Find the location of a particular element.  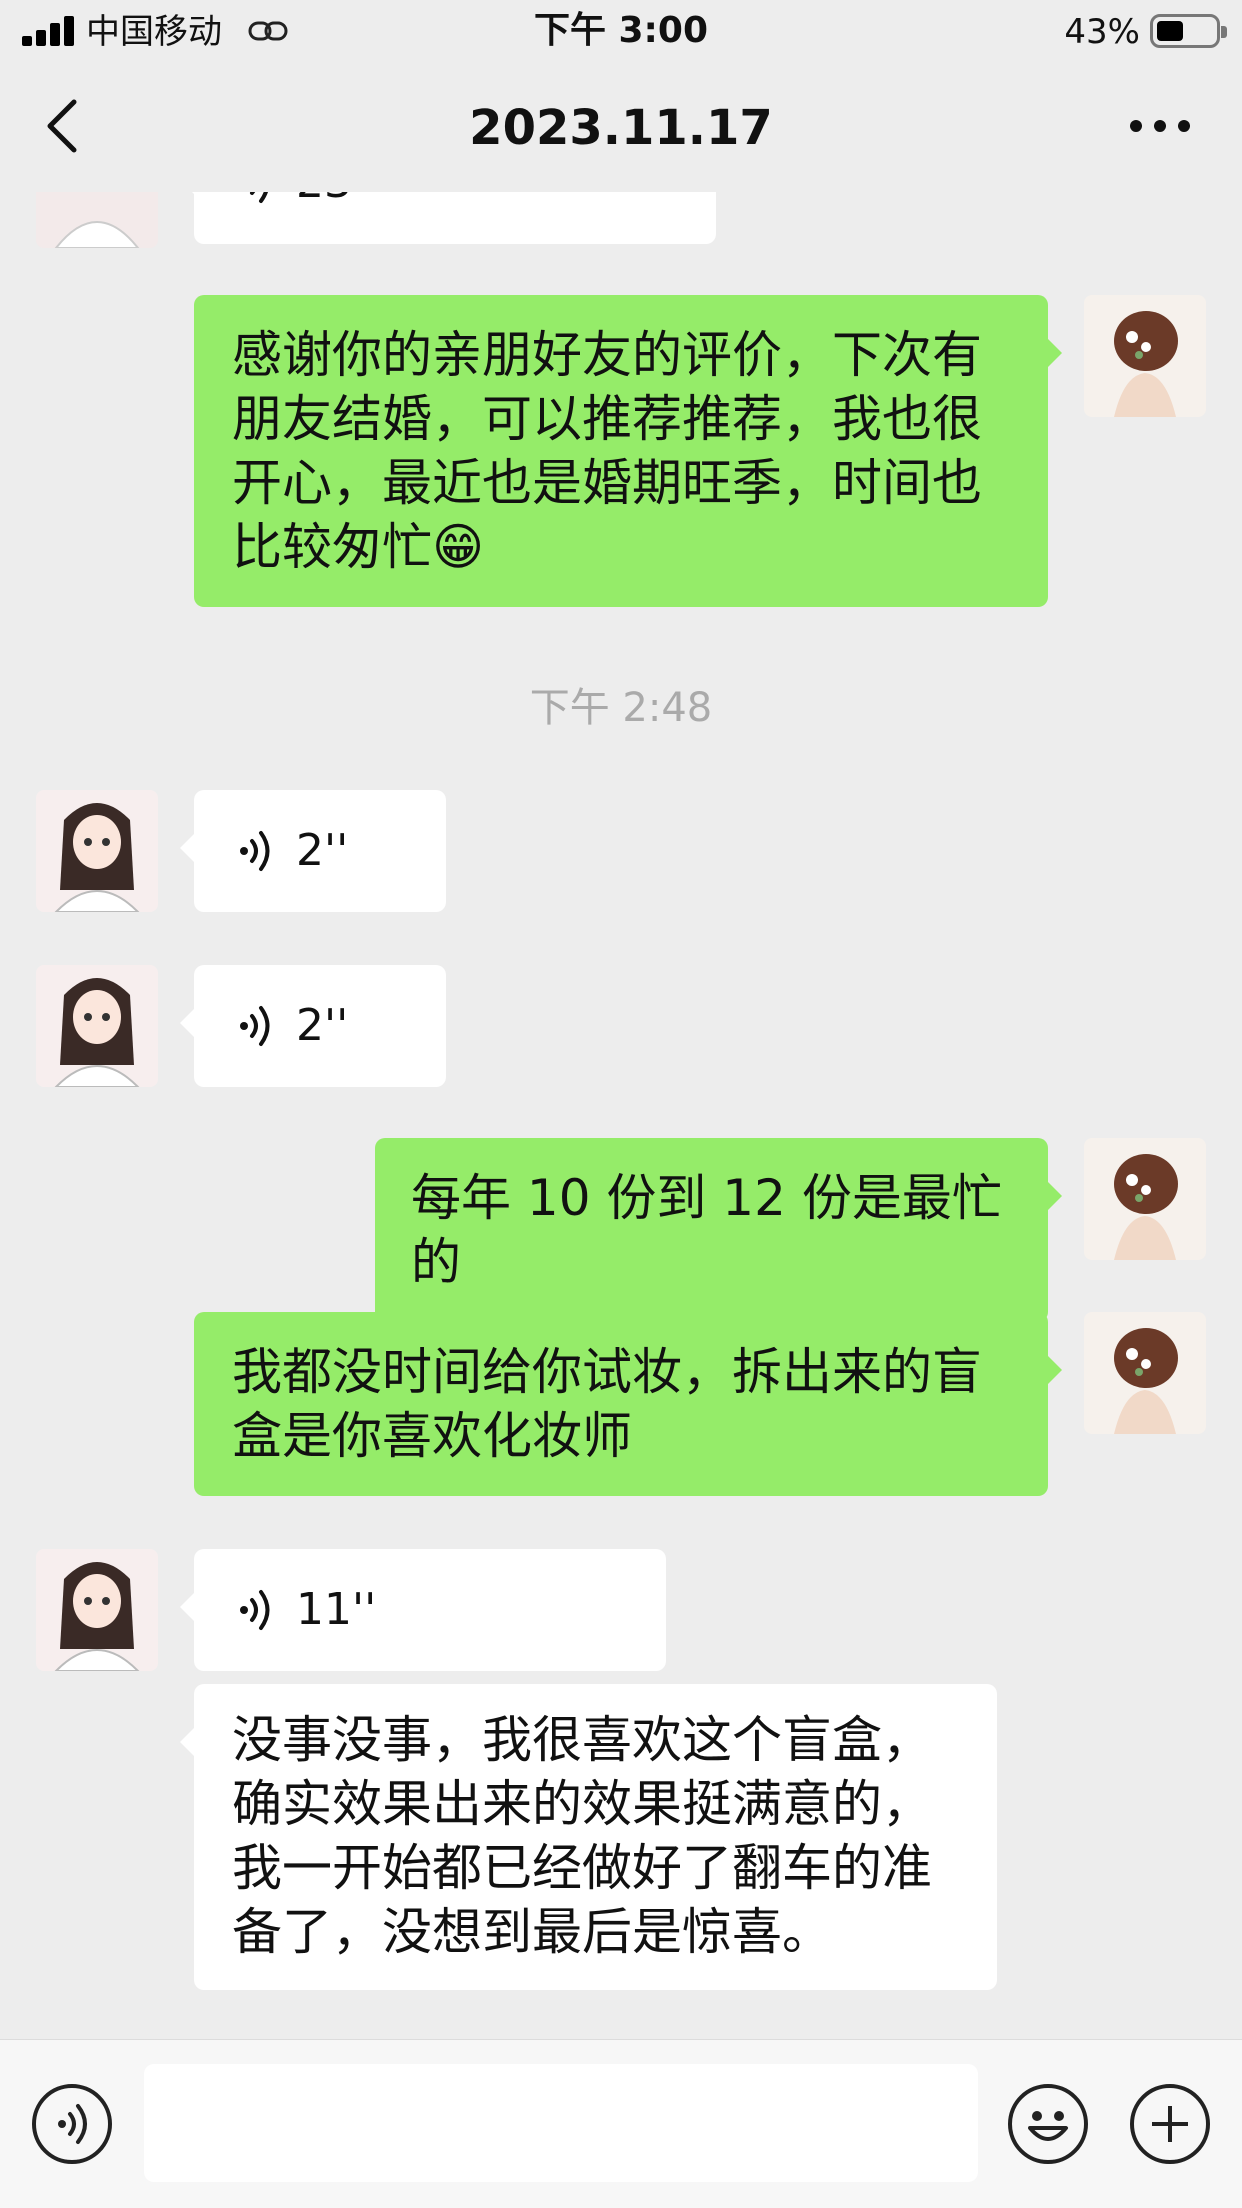

input-bar is located at coordinates (621, 2123).